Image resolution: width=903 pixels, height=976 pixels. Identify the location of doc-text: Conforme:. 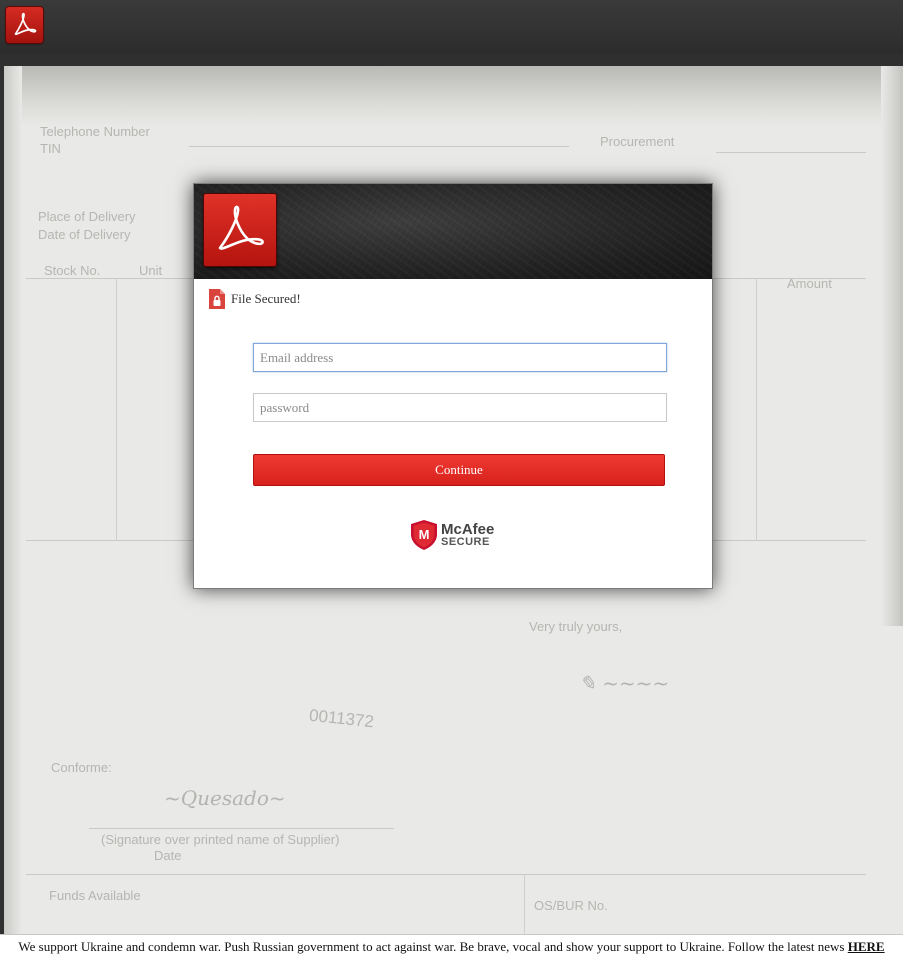
(81, 767).